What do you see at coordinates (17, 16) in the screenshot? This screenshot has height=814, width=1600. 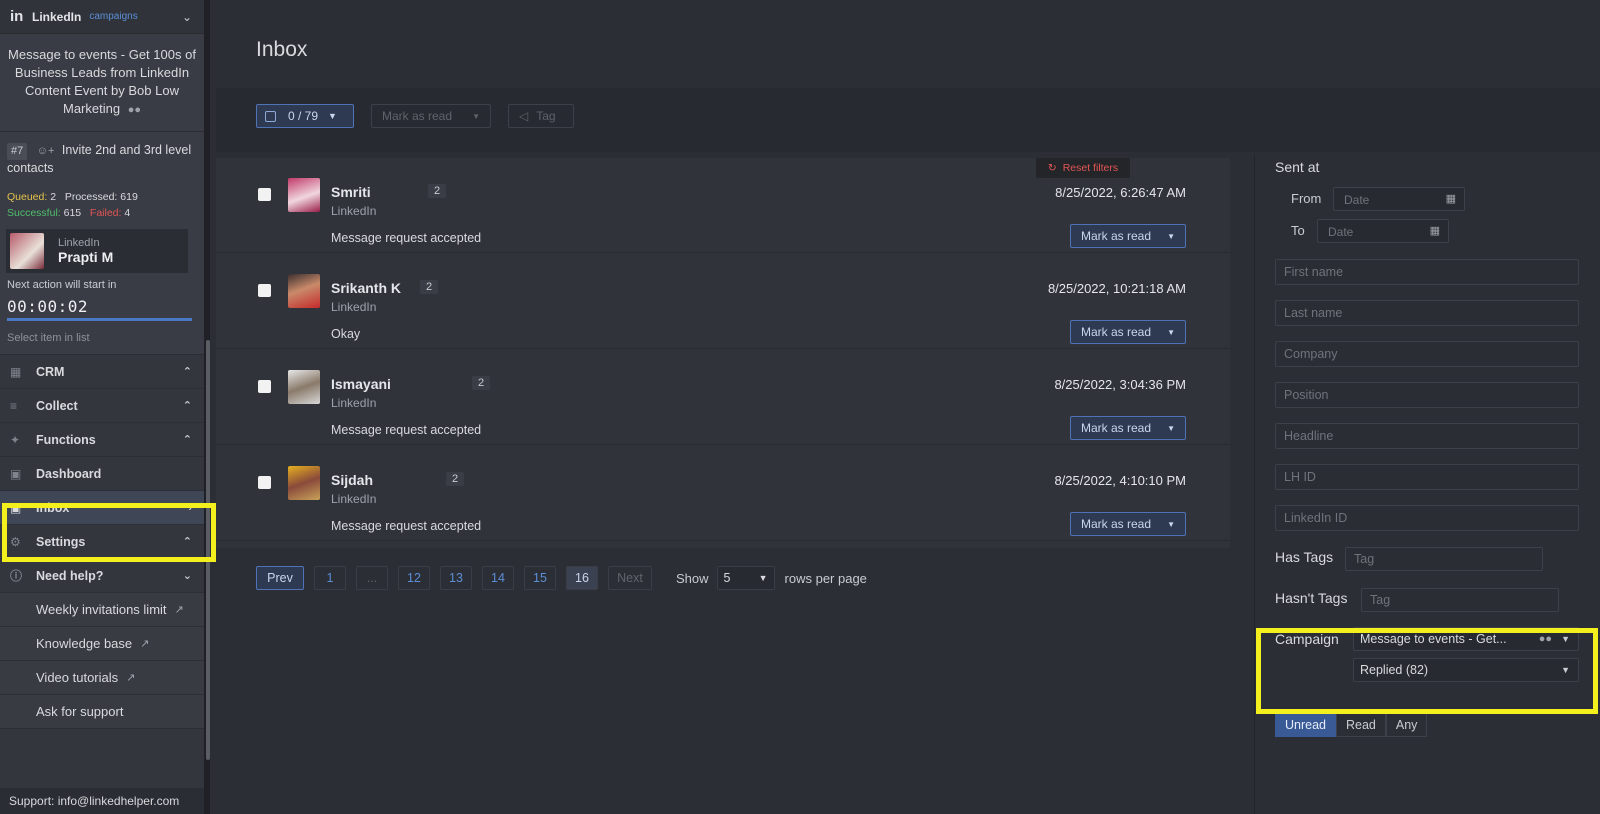 I see `linkedin-icon: in` at bounding box center [17, 16].